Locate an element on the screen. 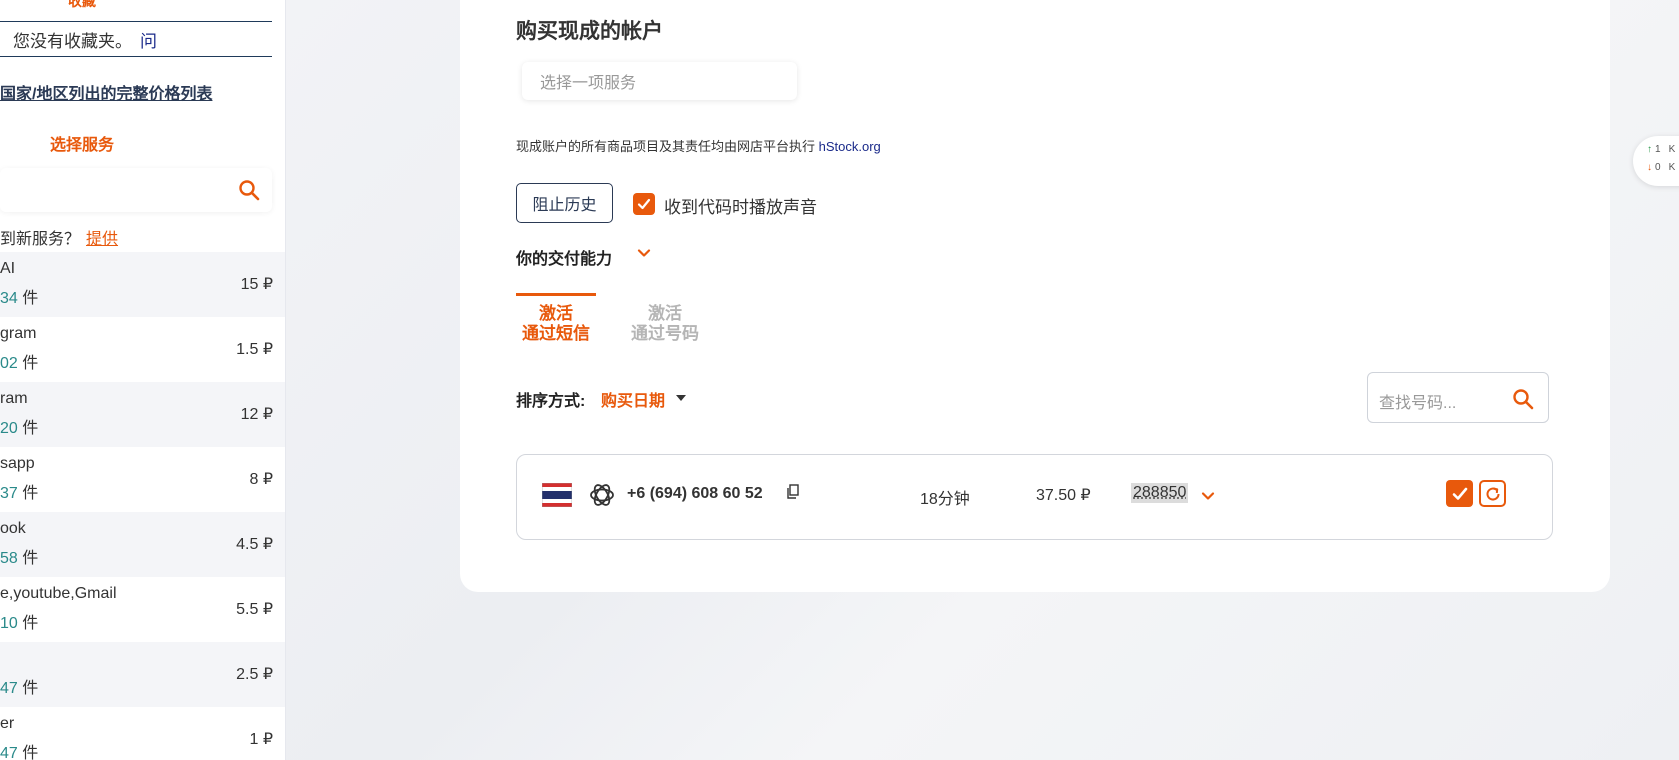 This screenshot has width=1679, height=760. service-count: 37 件 is located at coordinates (19, 491).